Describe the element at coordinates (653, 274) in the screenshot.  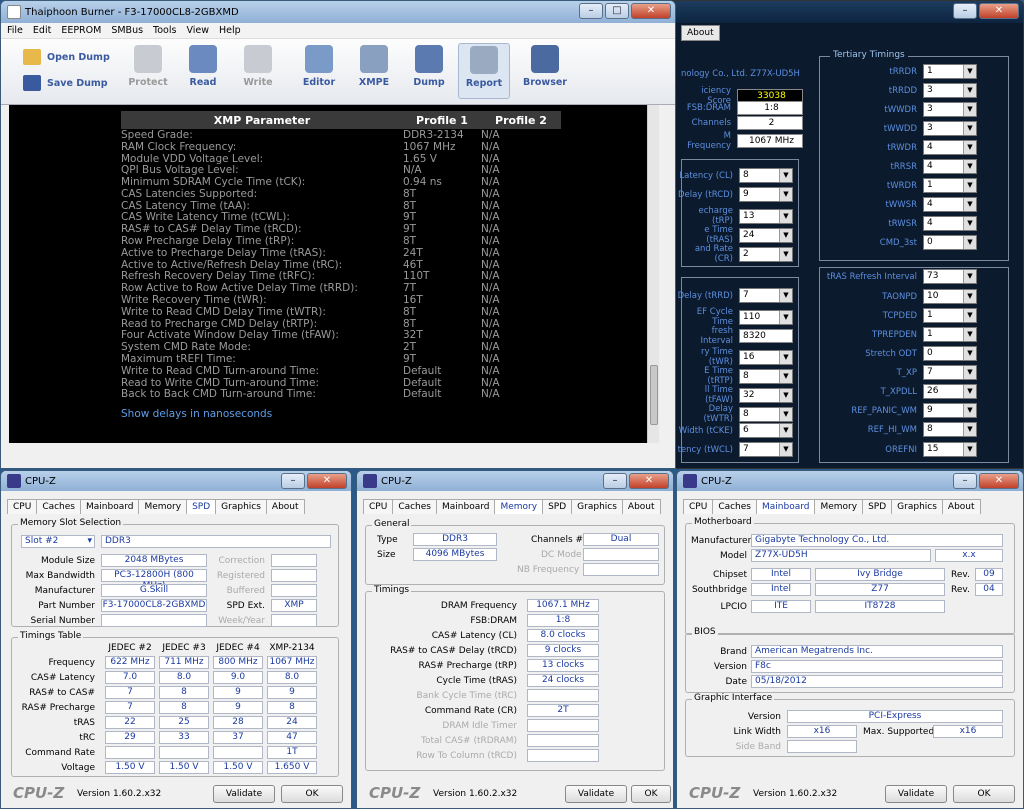
I see `scrollbar` at that location.